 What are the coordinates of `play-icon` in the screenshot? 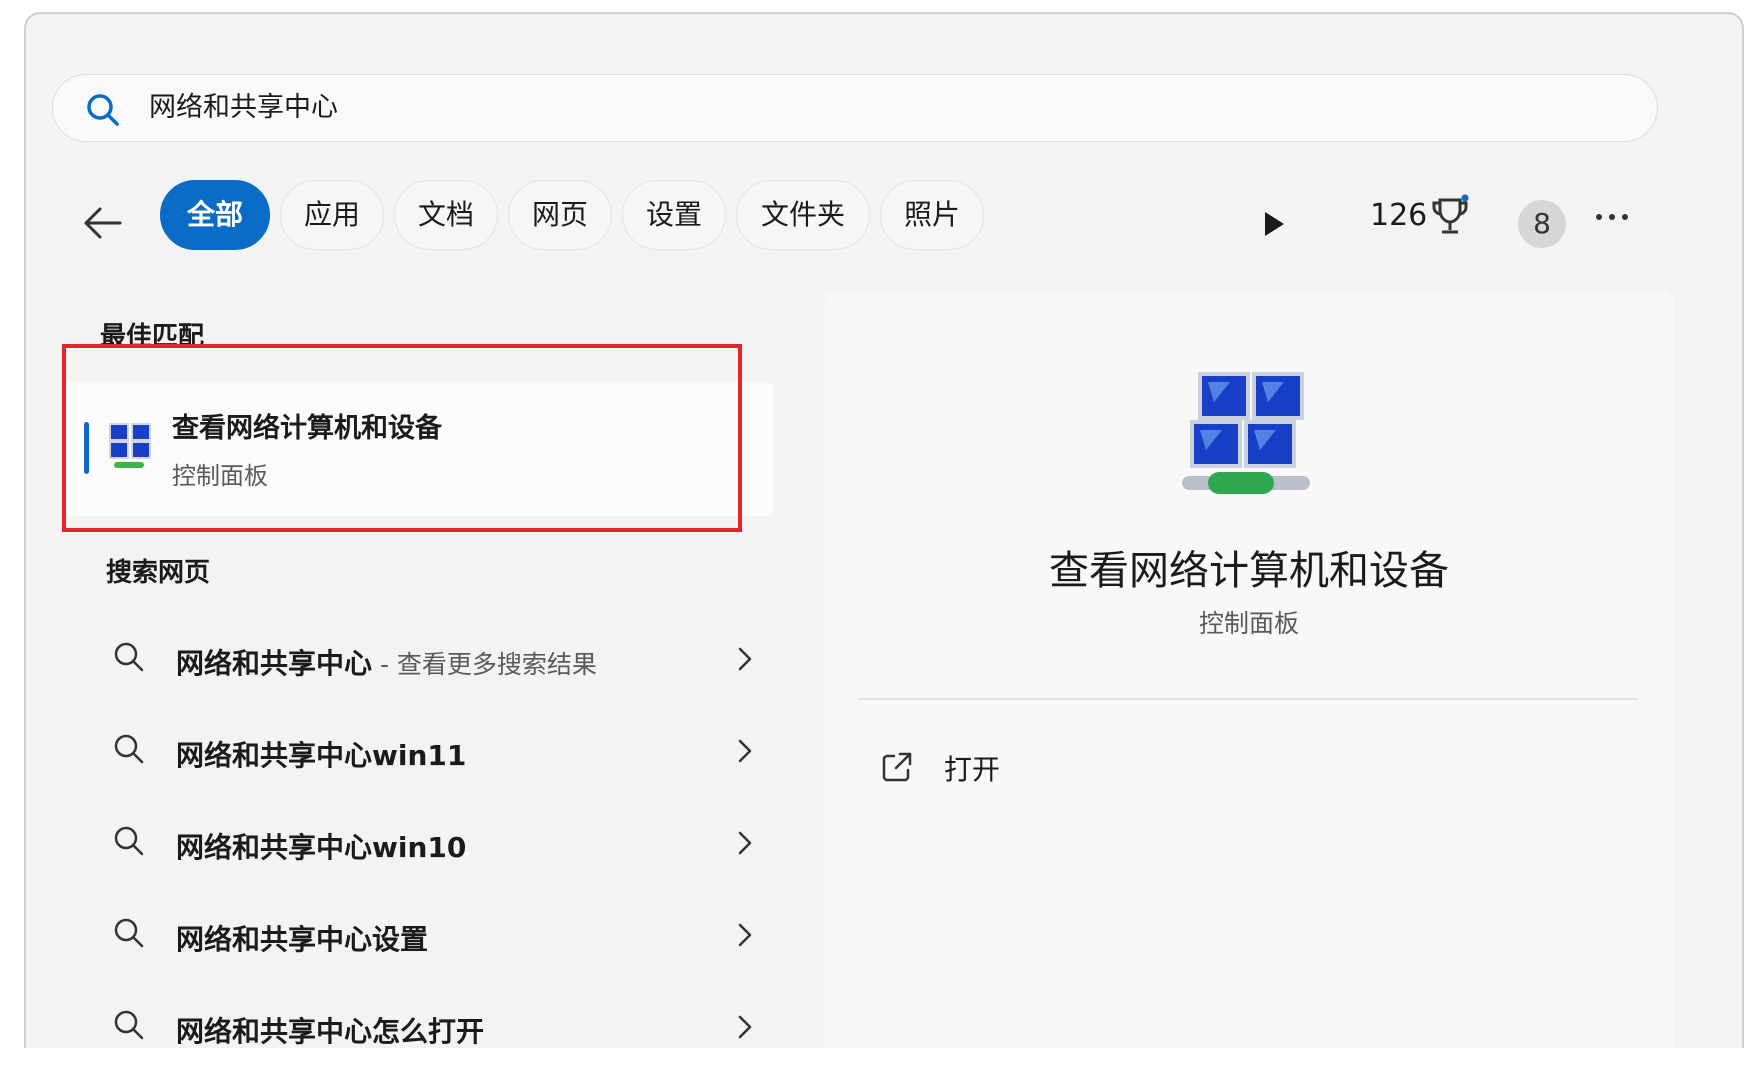 It's located at (1274, 224).